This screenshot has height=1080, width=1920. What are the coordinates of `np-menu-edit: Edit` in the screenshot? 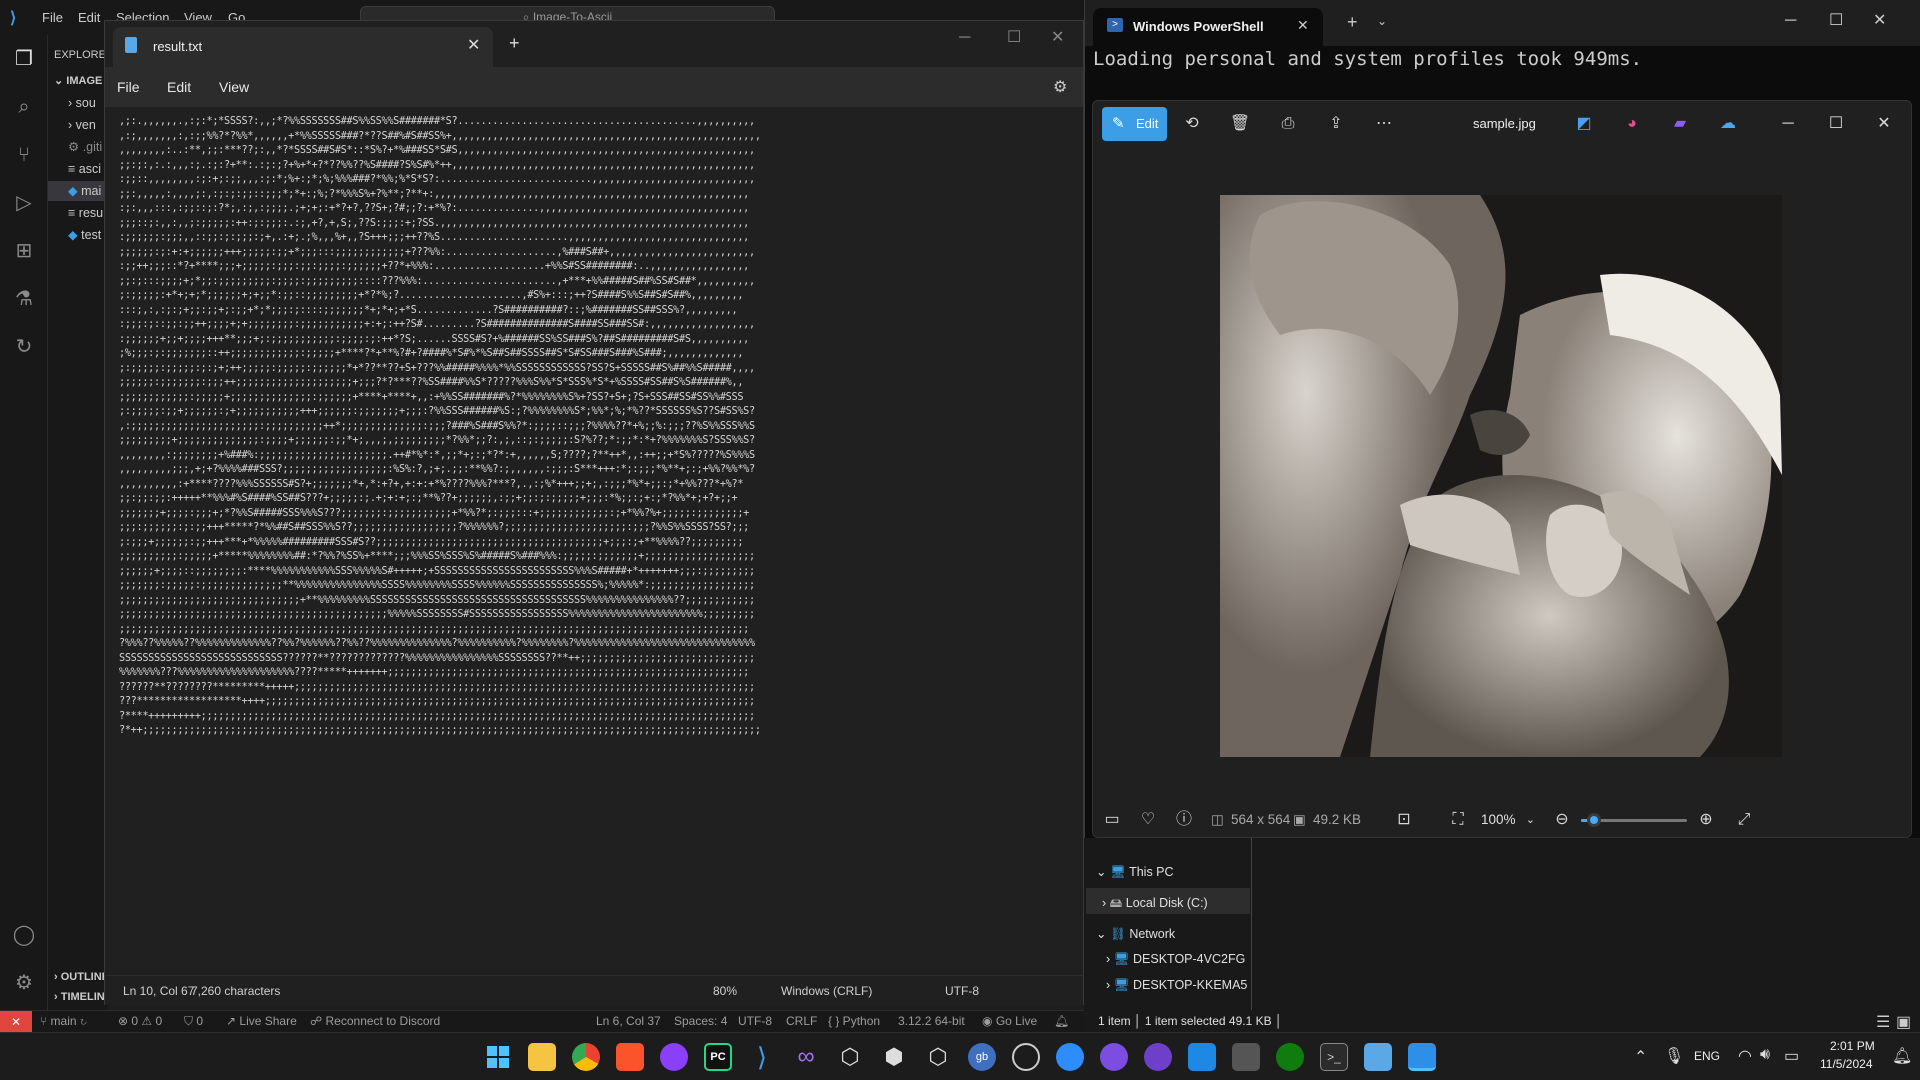 It's located at (179, 87).